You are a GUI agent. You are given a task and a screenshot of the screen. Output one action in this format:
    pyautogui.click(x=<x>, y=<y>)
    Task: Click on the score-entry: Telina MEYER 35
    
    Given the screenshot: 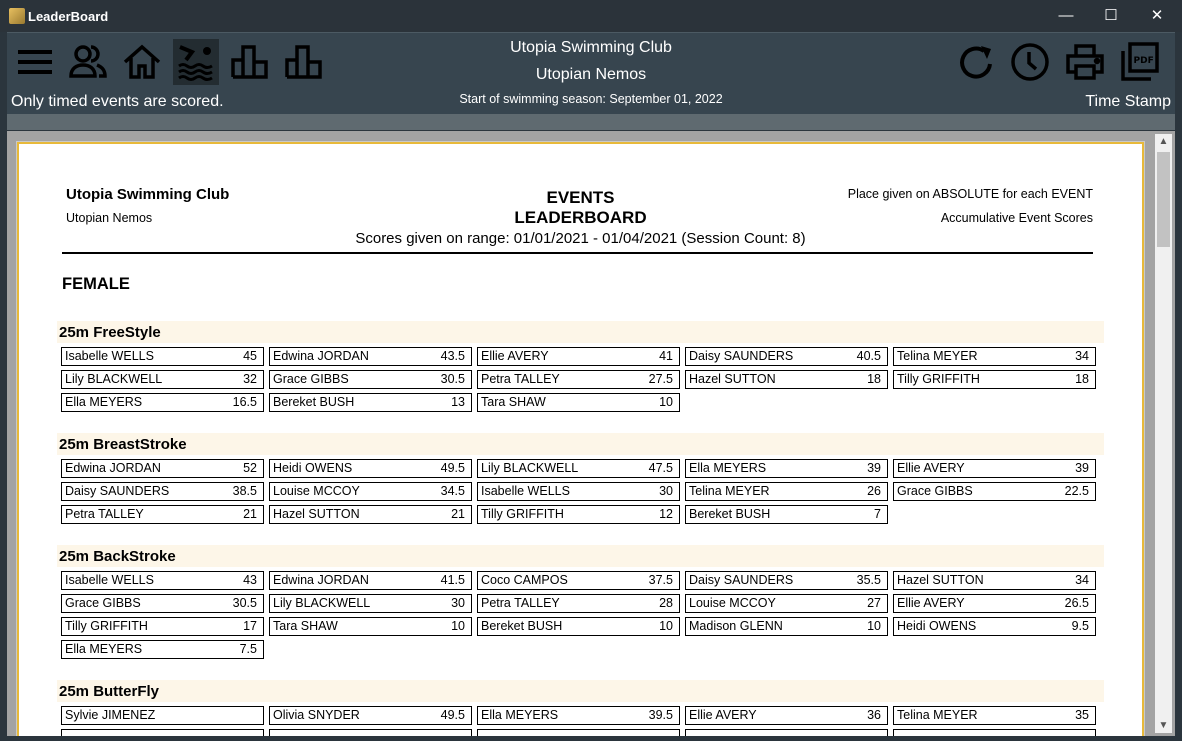 What is the action you would take?
    pyautogui.click(x=994, y=715)
    